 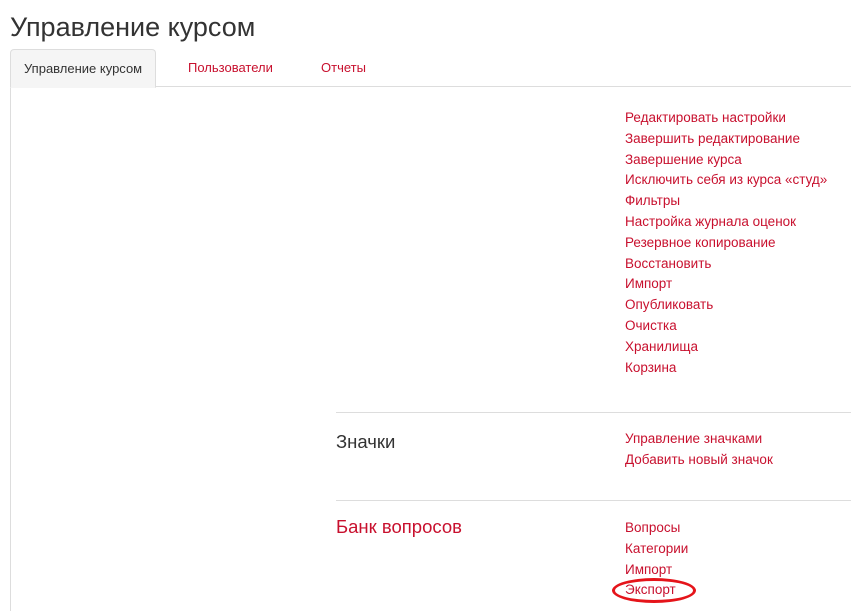 What do you see at coordinates (726, 326) in the screenshot?
I see `reset-link: Очистка` at bounding box center [726, 326].